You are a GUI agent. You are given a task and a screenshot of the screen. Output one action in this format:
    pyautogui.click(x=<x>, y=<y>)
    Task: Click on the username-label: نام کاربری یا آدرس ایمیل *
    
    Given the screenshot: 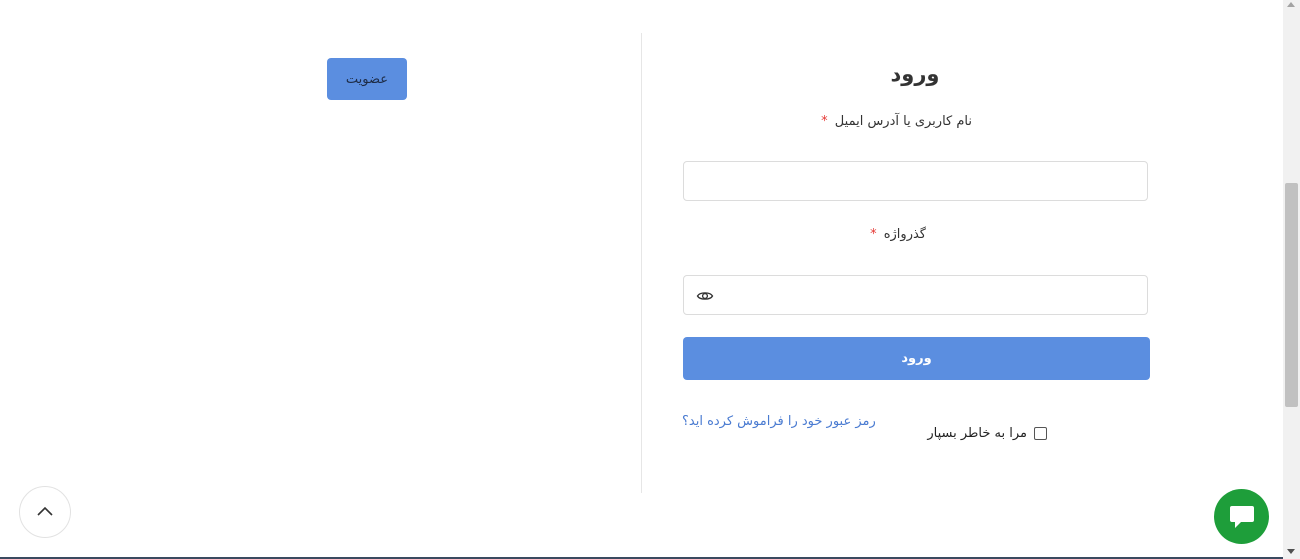 What is the action you would take?
    pyautogui.click(x=896, y=121)
    